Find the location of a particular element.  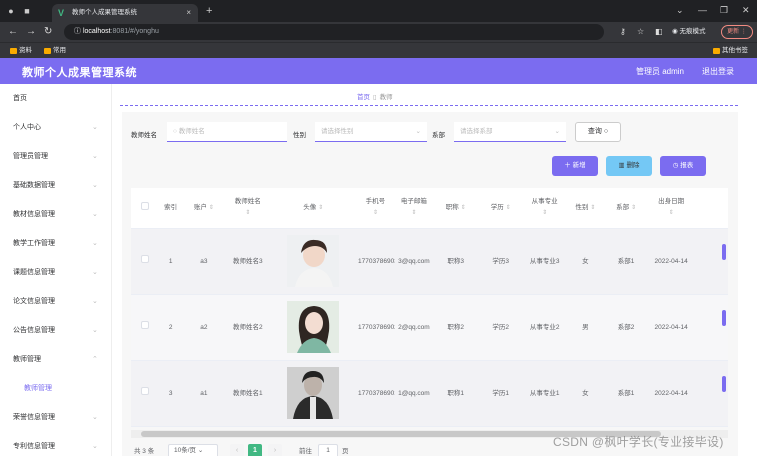

header-account: 账户 ⇕ is located at coordinates (204, 208).